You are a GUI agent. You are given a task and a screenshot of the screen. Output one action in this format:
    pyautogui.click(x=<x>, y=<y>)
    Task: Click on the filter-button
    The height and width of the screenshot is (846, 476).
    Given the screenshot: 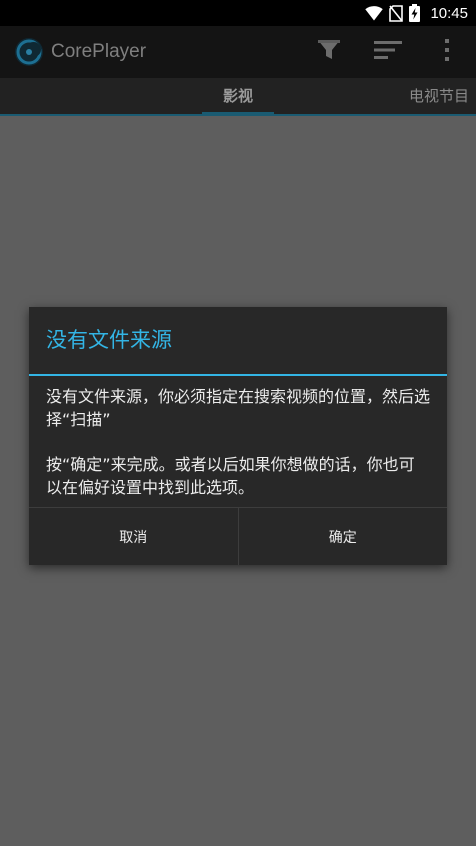 What is the action you would take?
    pyautogui.click(x=328, y=52)
    